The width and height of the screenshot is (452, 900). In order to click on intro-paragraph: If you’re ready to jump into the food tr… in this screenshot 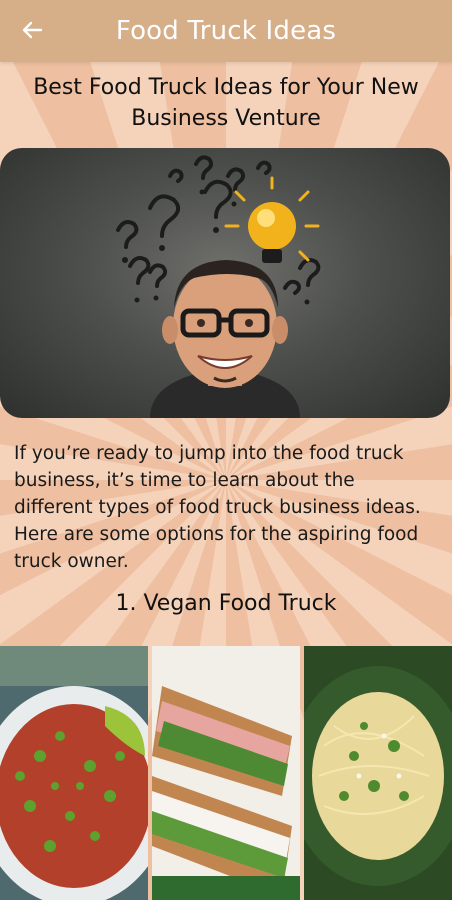, I will do `click(217, 507)`.